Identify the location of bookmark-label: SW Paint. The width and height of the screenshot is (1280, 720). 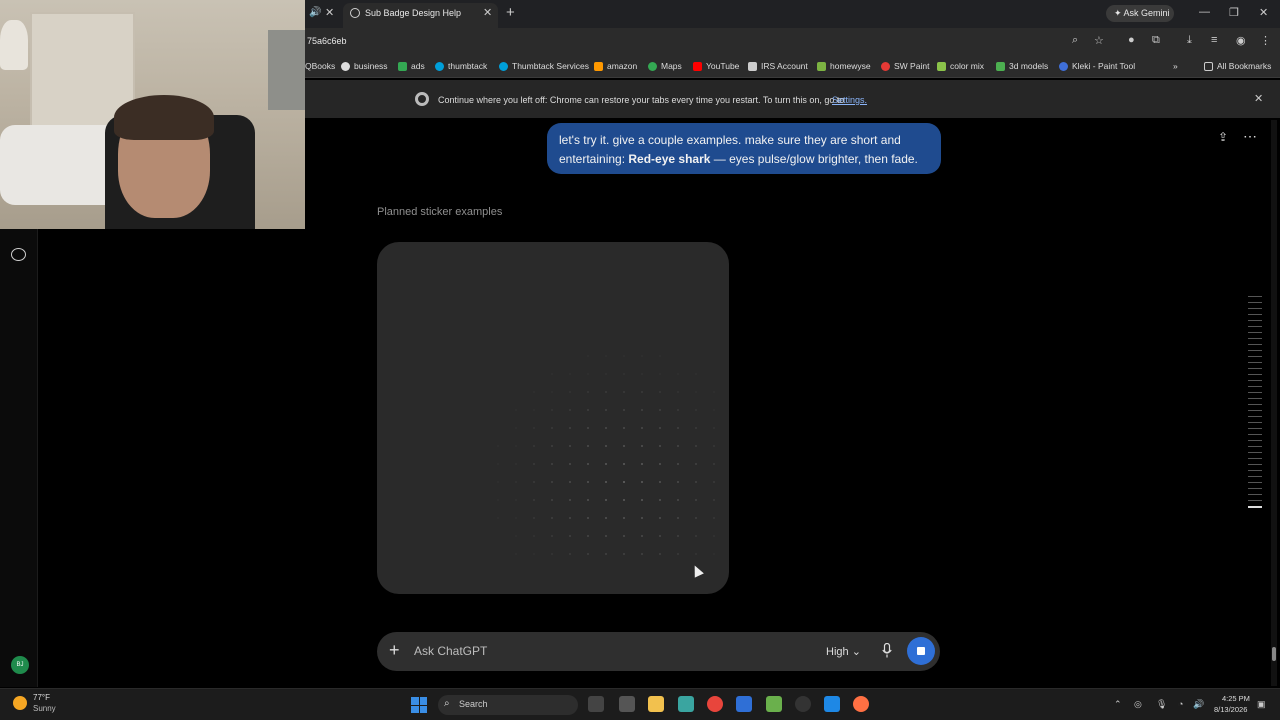
(912, 66).